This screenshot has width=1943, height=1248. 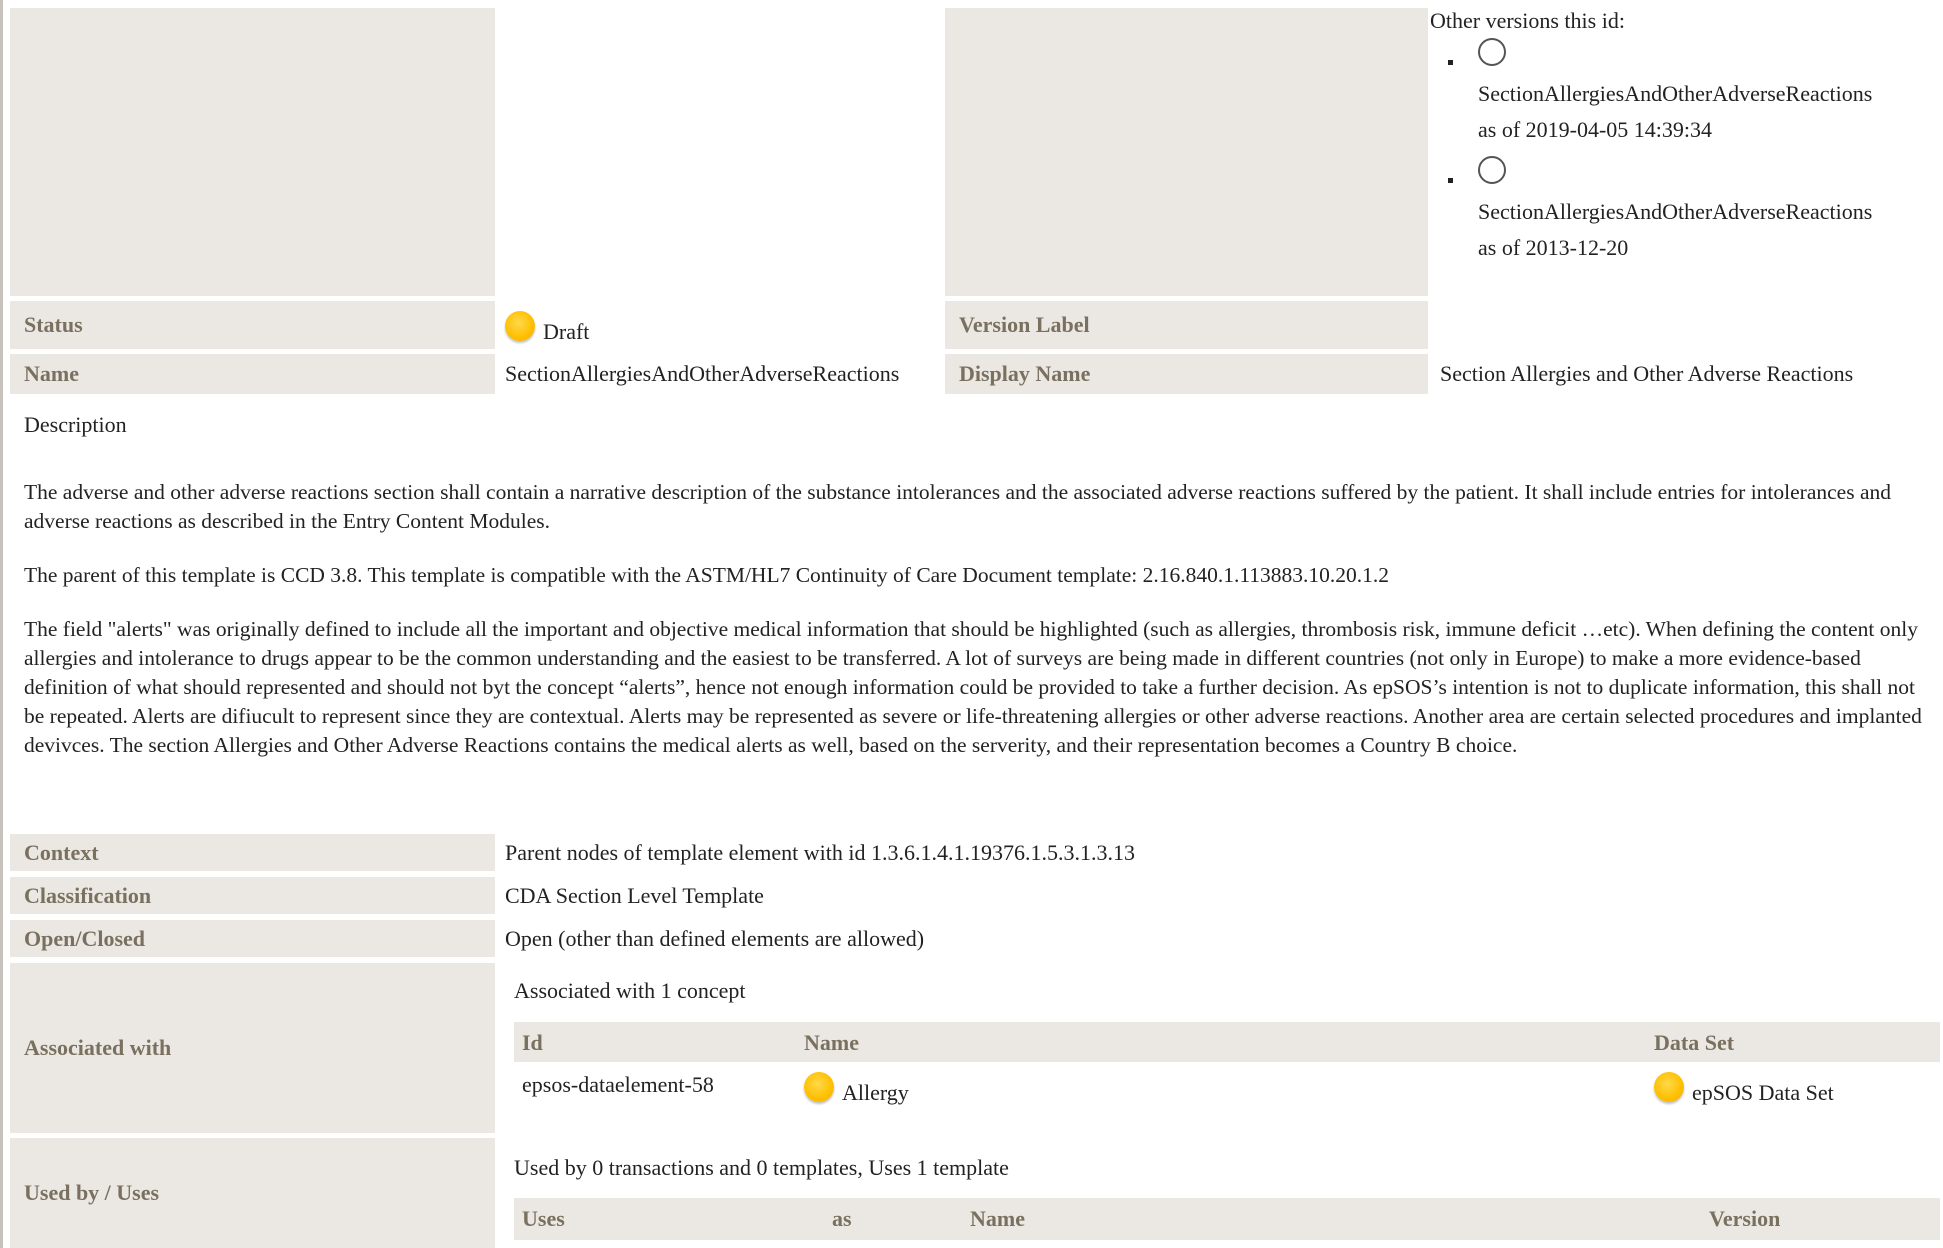 I want to click on context-label: Context, so click(x=252, y=852).